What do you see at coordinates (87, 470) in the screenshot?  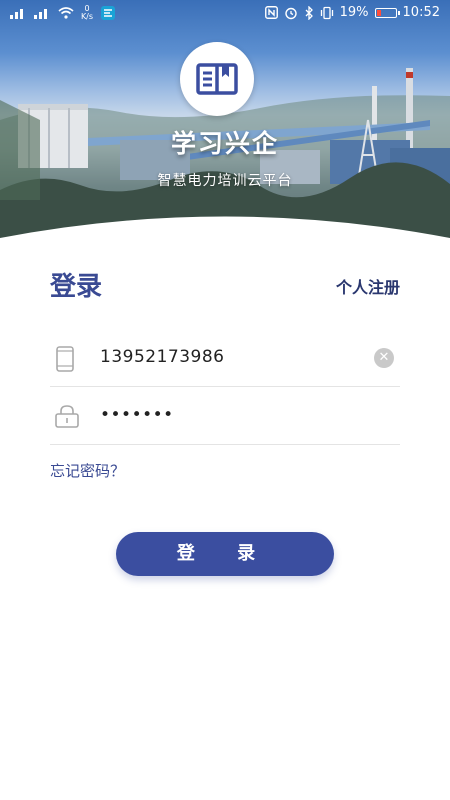 I see `forgot-password-link: 忘记密码？` at bounding box center [87, 470].